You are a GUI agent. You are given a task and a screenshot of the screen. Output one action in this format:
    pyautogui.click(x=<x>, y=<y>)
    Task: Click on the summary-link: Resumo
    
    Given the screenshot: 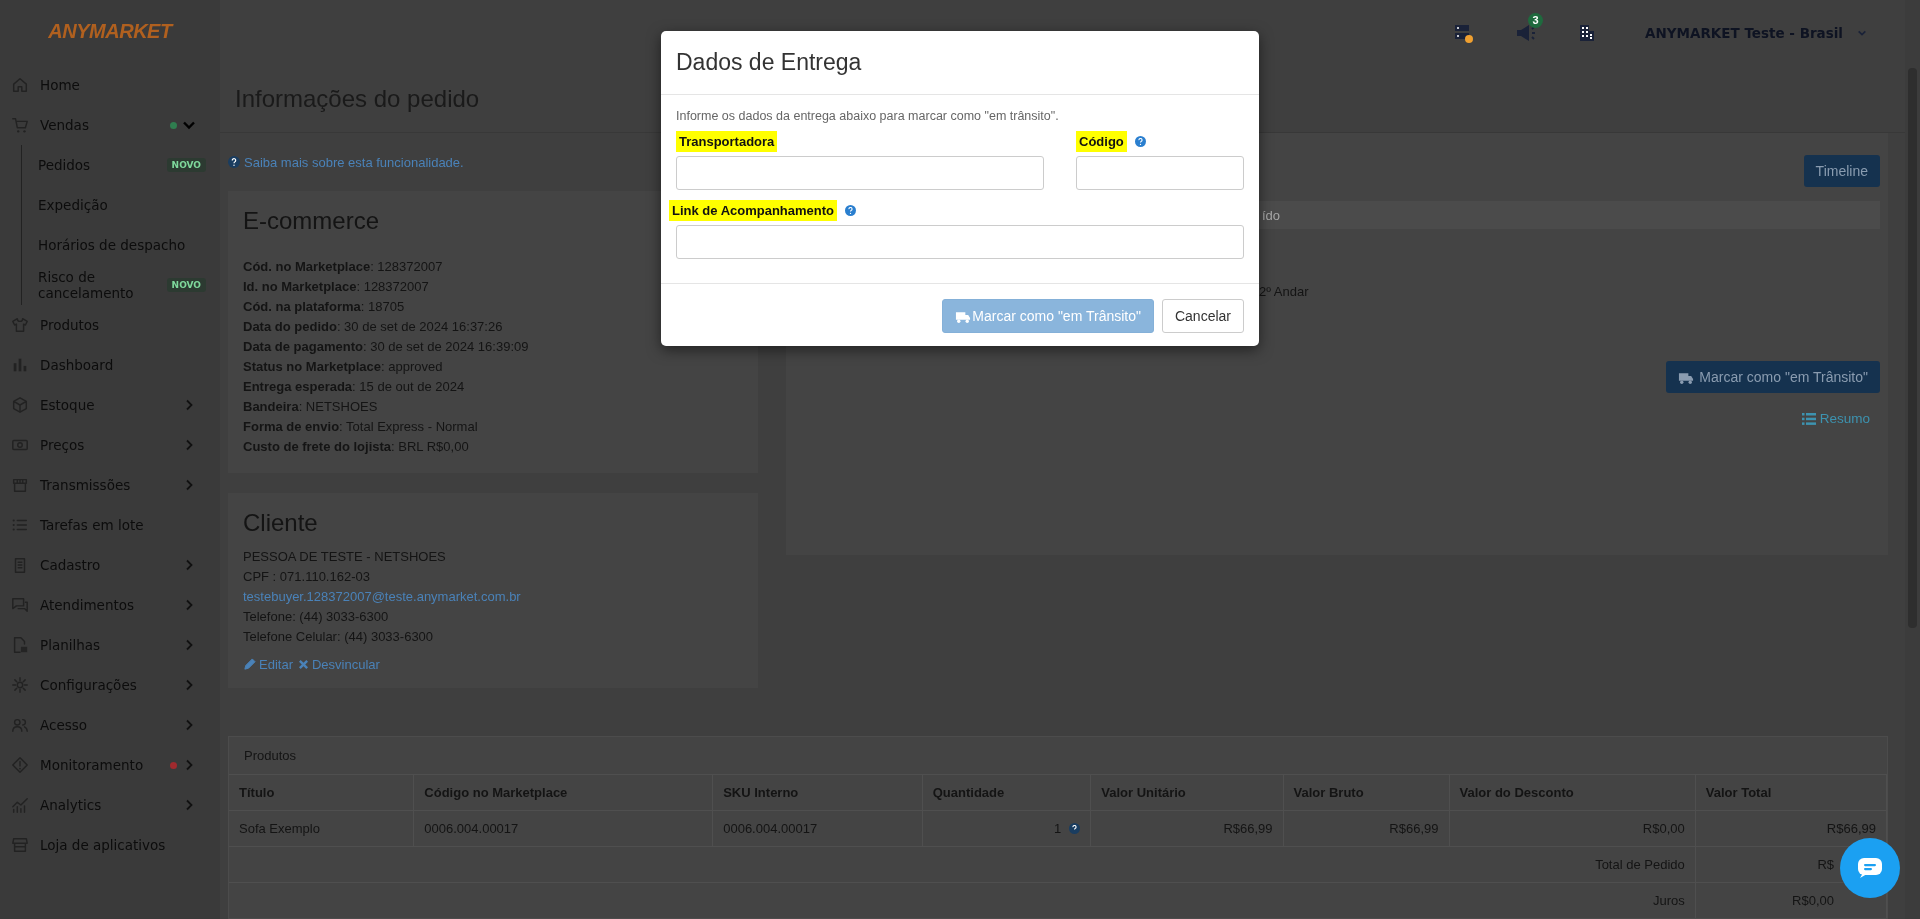 What is the action you would take?
    pyautogui.click(x=1835, y=418)
    